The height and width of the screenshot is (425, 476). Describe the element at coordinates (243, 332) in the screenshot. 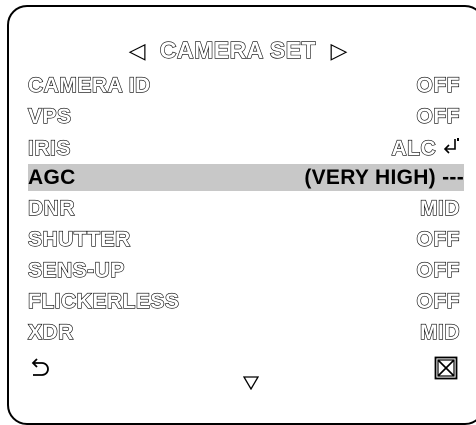

I see `menu-row-xdr: XDR MID` at that location.